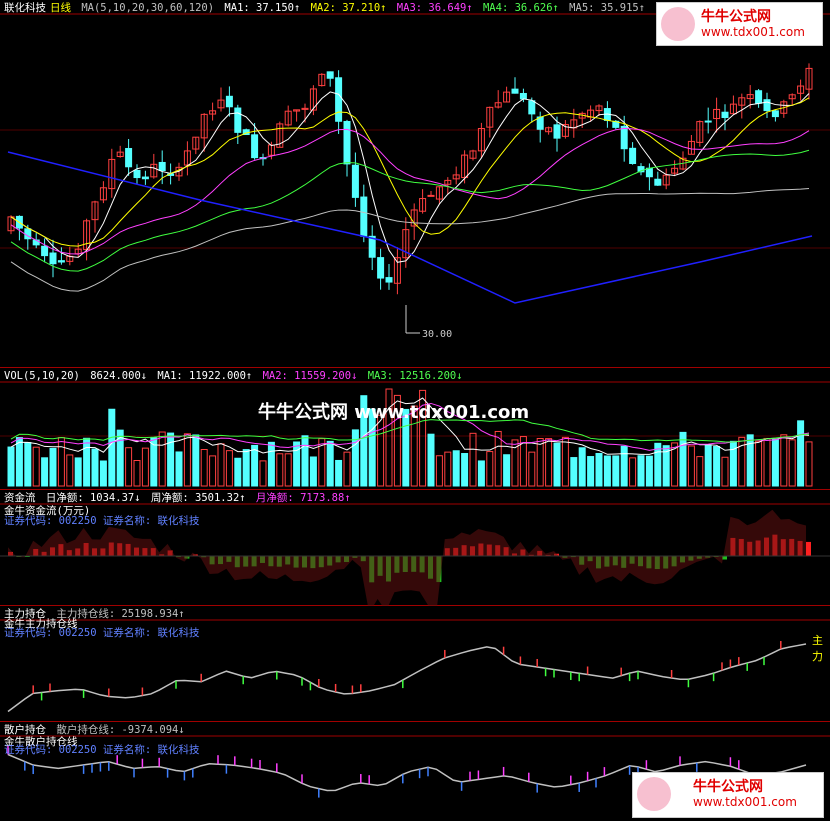  Describe the element at coordinates (310, 376) in the screenshot. I see `vol-ma2: MA2: 11559.200↓` at that location.